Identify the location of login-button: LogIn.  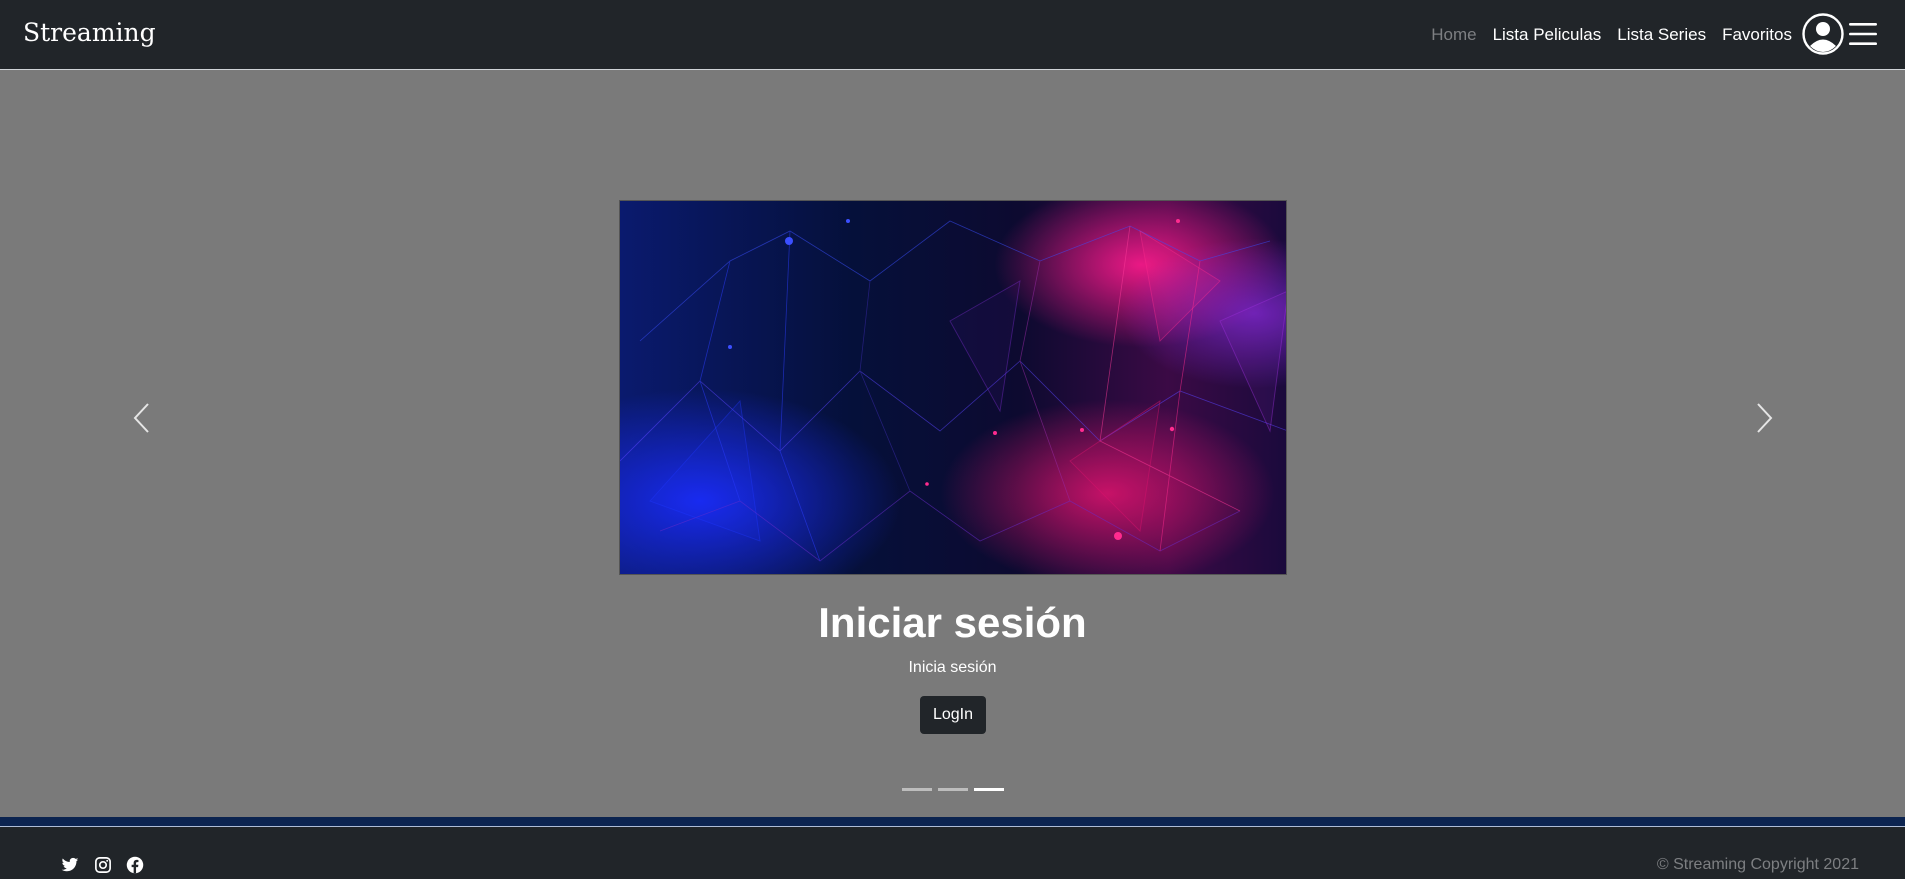
(953, 715).